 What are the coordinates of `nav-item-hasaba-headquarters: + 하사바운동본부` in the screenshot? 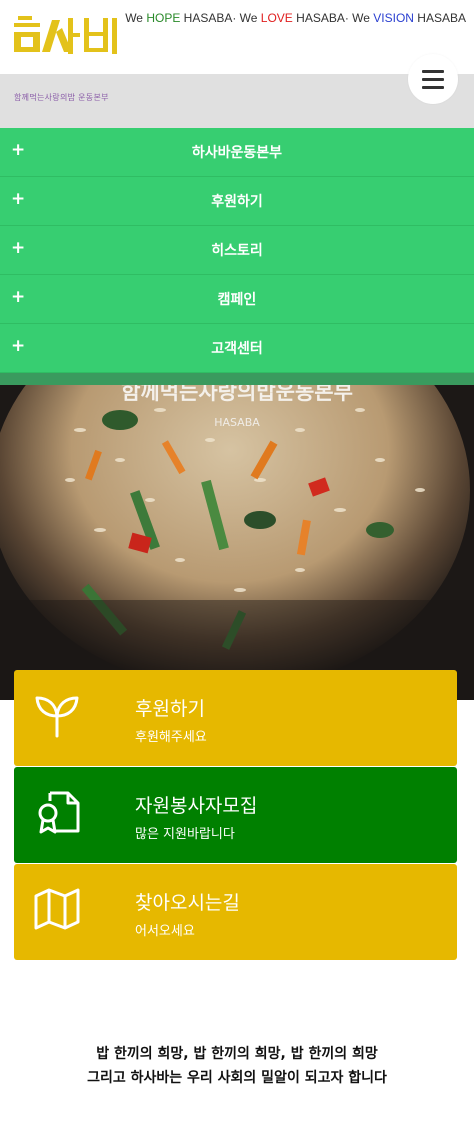 It's located at (237, 152).